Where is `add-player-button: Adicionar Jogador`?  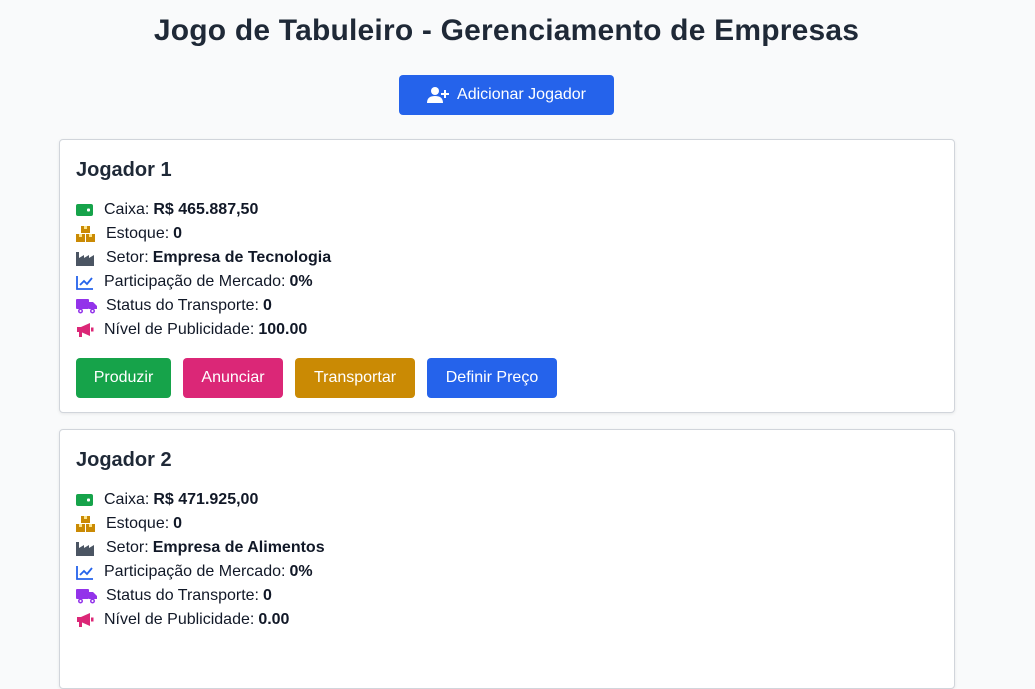 add-player-button: Adicionar Jogador is located at coordinates (506, 95).